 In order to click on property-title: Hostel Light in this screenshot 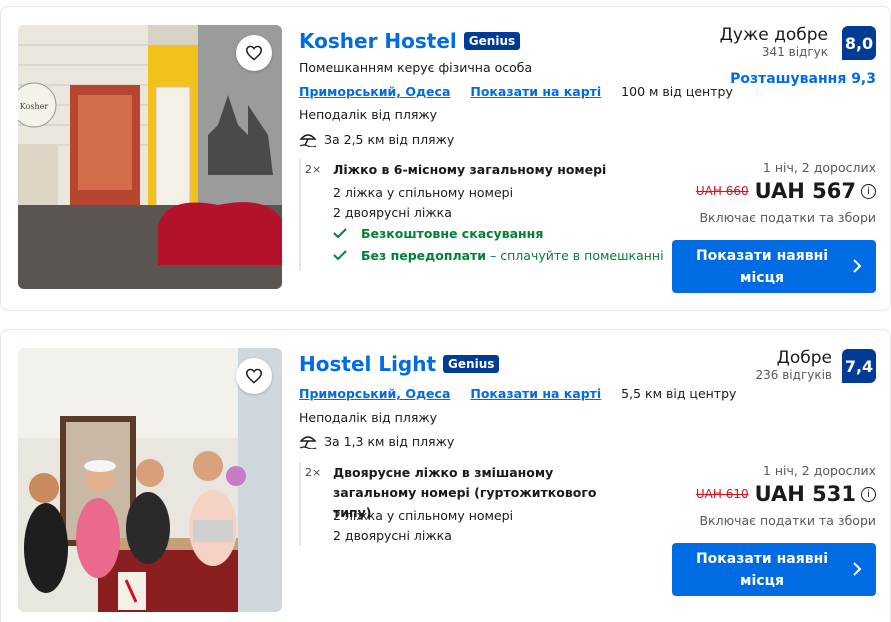, I will do `click(367, 364)`.